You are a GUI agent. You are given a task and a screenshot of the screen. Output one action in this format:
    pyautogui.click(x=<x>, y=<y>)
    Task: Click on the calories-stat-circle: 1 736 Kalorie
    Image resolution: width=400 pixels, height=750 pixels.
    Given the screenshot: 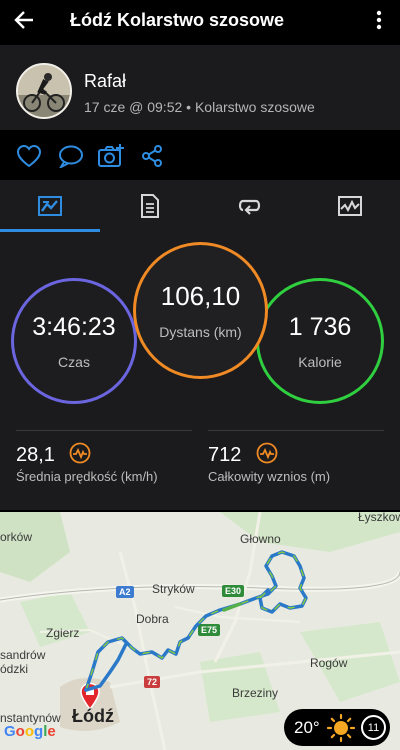 What is the action you would take?
    pyautogui.click(x=320, y=341)
    